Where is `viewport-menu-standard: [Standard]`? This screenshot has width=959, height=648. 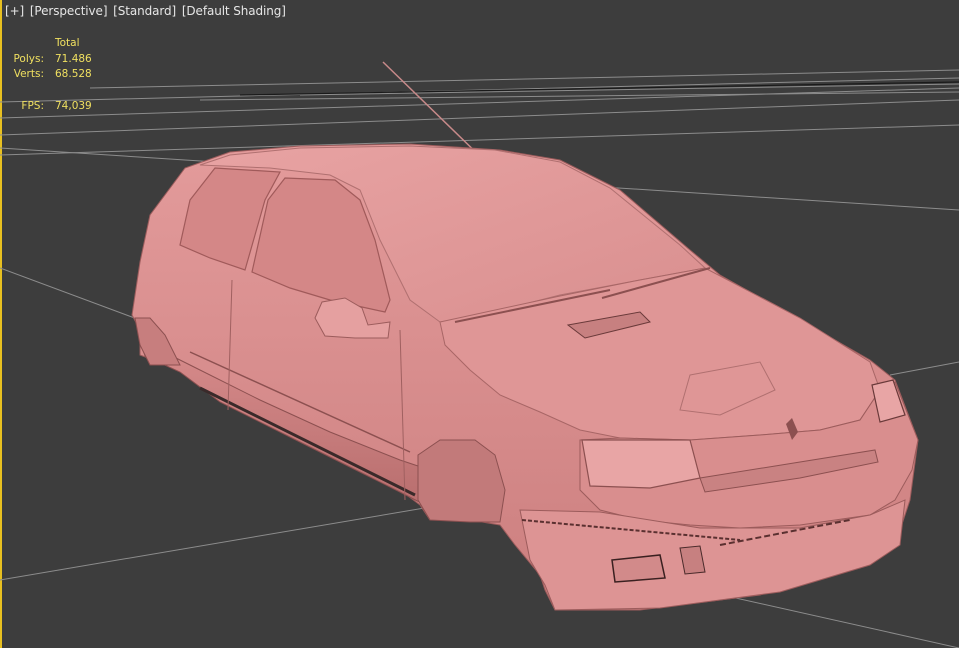 viewport-menu-standard: [Standard] is located at coordinates (144, 11).